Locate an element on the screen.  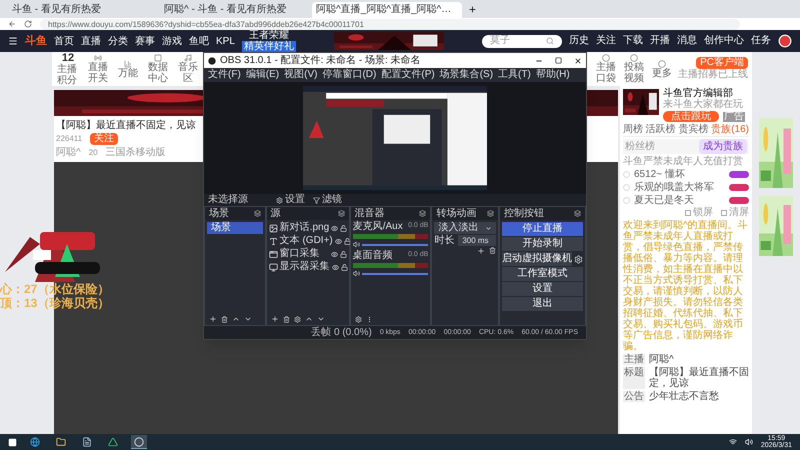
control-button: 停止直播 is located at coordinates (542, 229).